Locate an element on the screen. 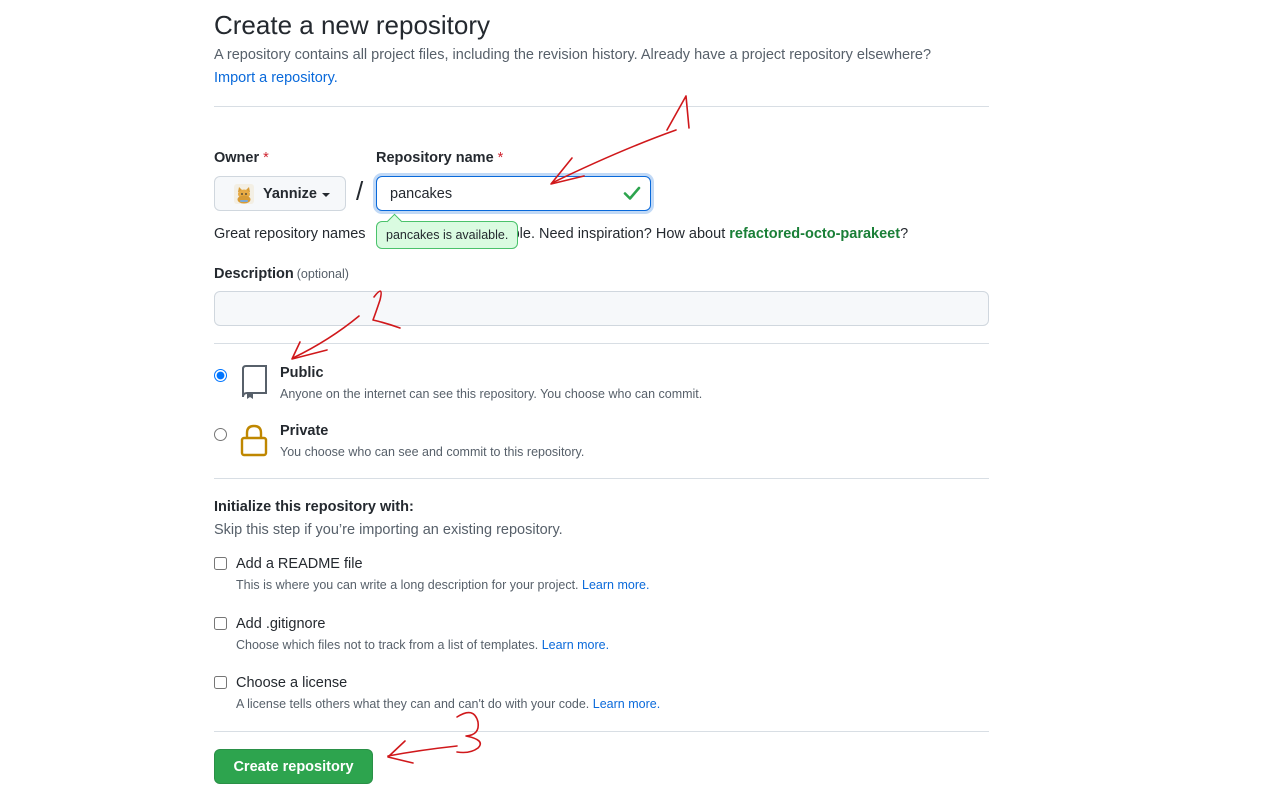  owner-select-button: Yannize is located at coordinates (280, 193).